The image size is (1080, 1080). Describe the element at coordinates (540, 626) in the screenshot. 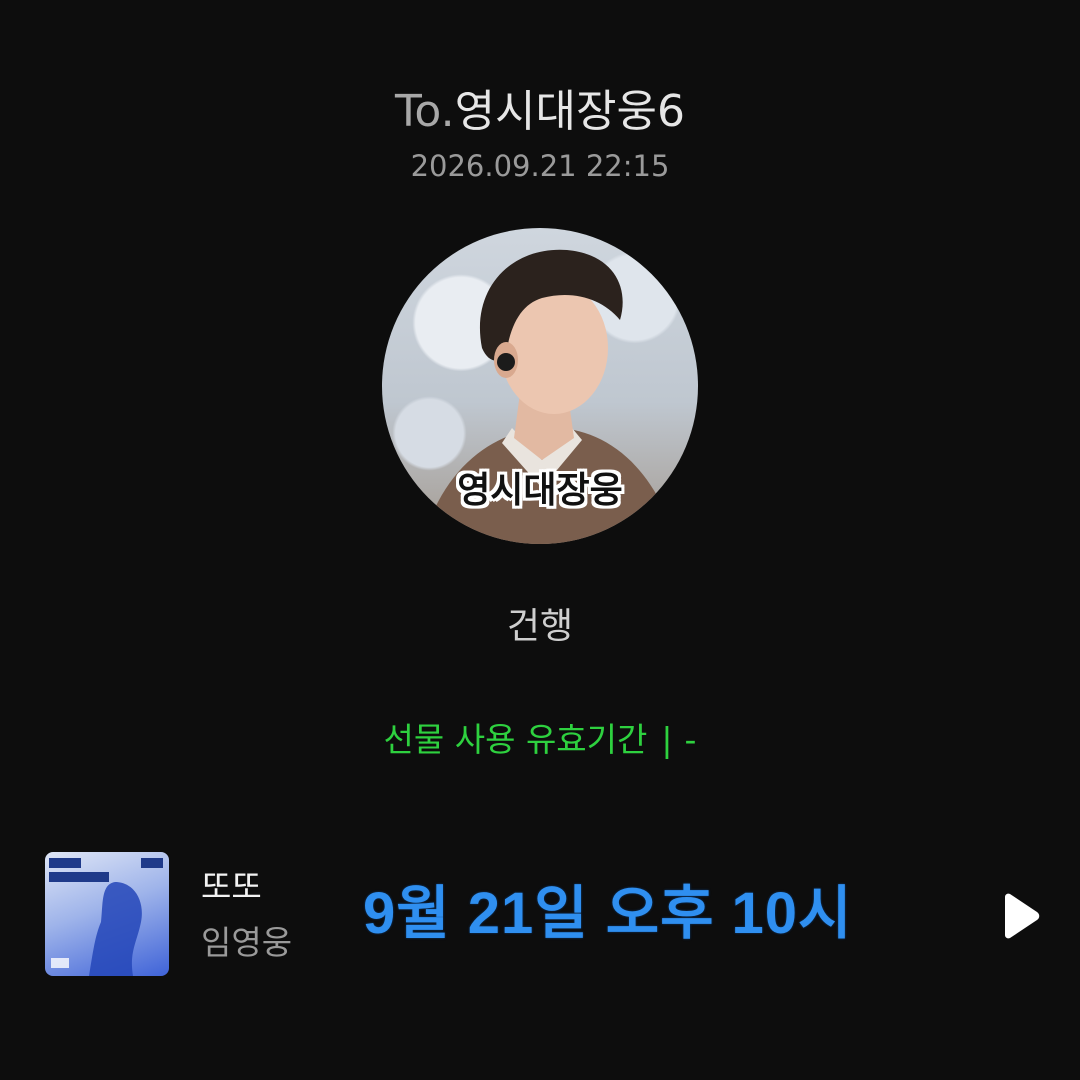

I see `gift-message: 건행` at that location.